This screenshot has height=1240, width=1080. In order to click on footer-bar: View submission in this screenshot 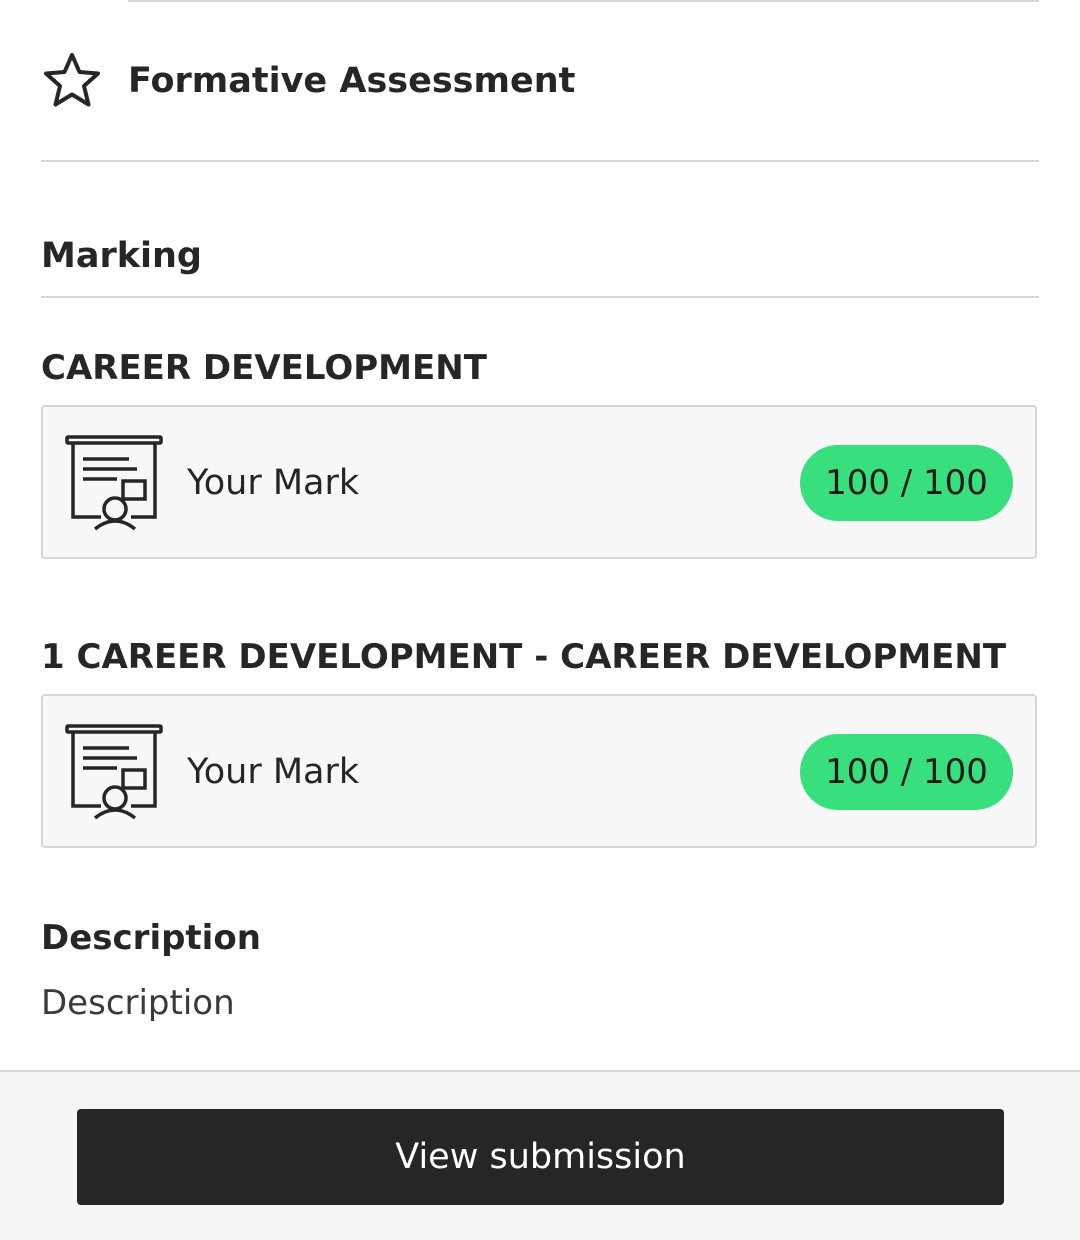, I will do `click(540, 1155)`.